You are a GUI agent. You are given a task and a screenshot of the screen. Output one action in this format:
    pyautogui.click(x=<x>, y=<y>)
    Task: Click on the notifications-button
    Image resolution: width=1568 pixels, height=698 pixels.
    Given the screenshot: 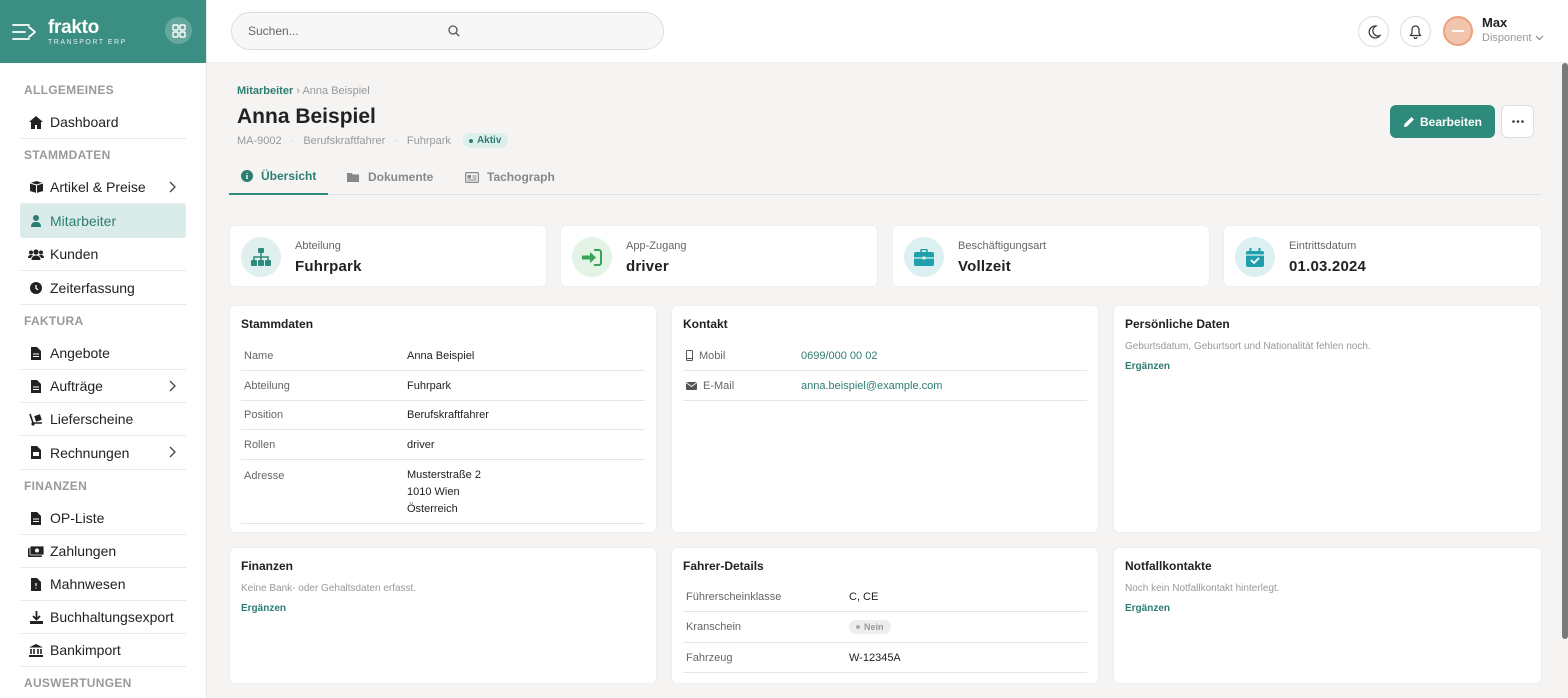 What is the action you would take?
    pyautogui.click(x=1415, y=31)
    